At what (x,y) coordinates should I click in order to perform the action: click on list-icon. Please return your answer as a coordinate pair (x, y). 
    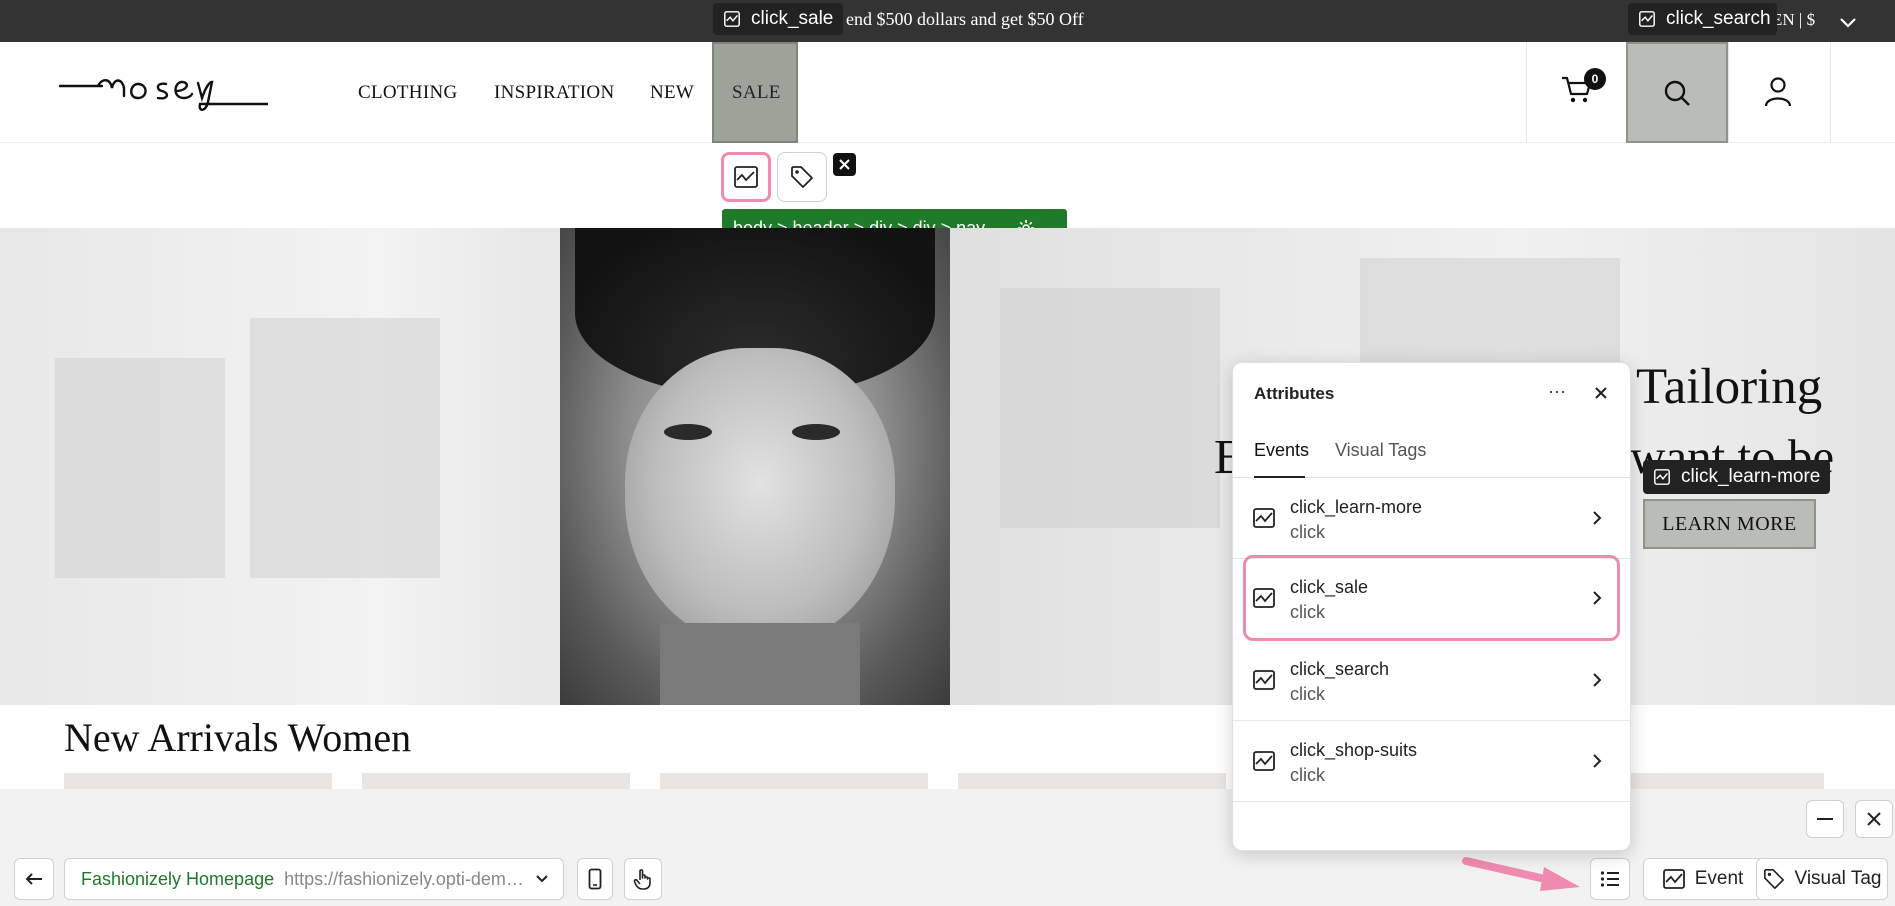
    Looking at the image, I should click on (1609, 879).